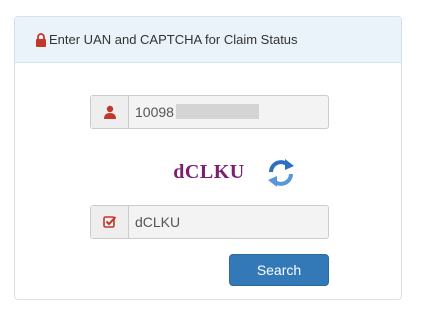  I want to click on refresh-icon, so click(281, 173).